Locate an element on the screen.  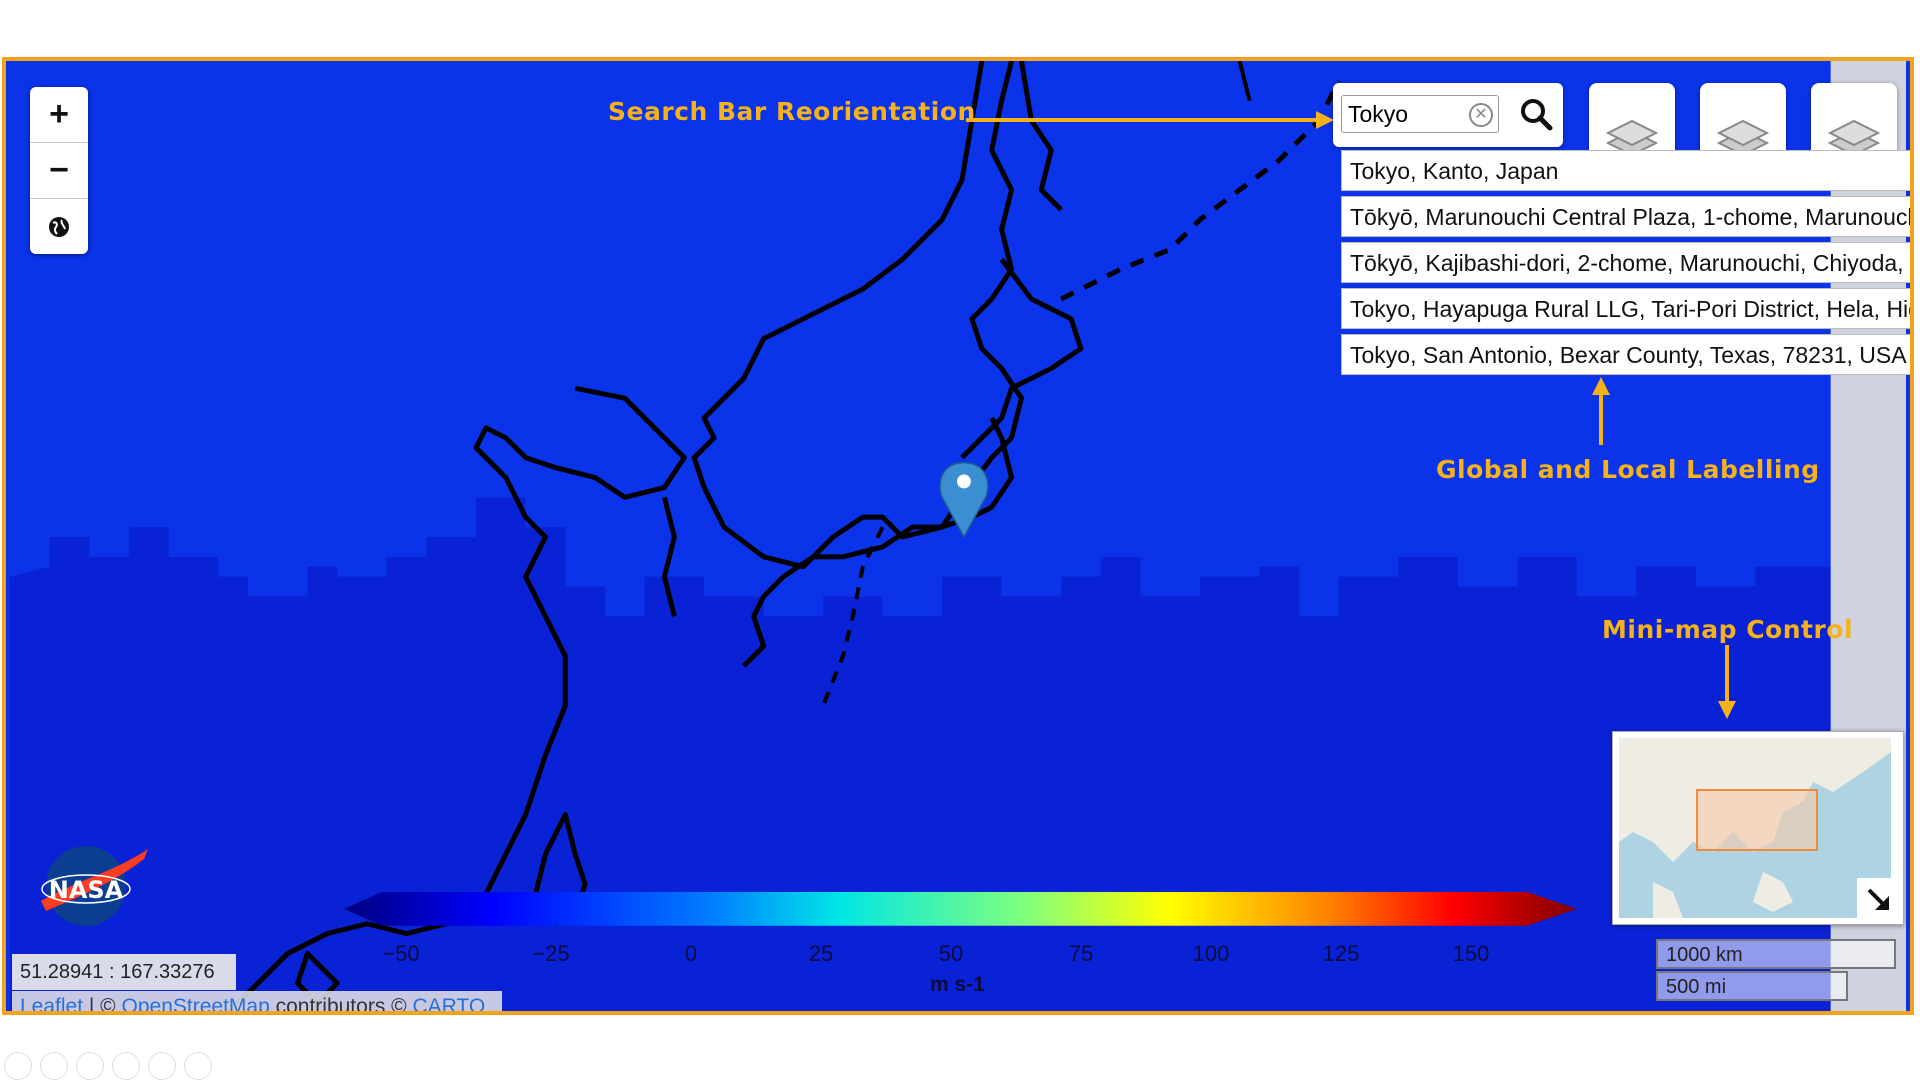
zoom-icon is located at coordinates (162, 1066).